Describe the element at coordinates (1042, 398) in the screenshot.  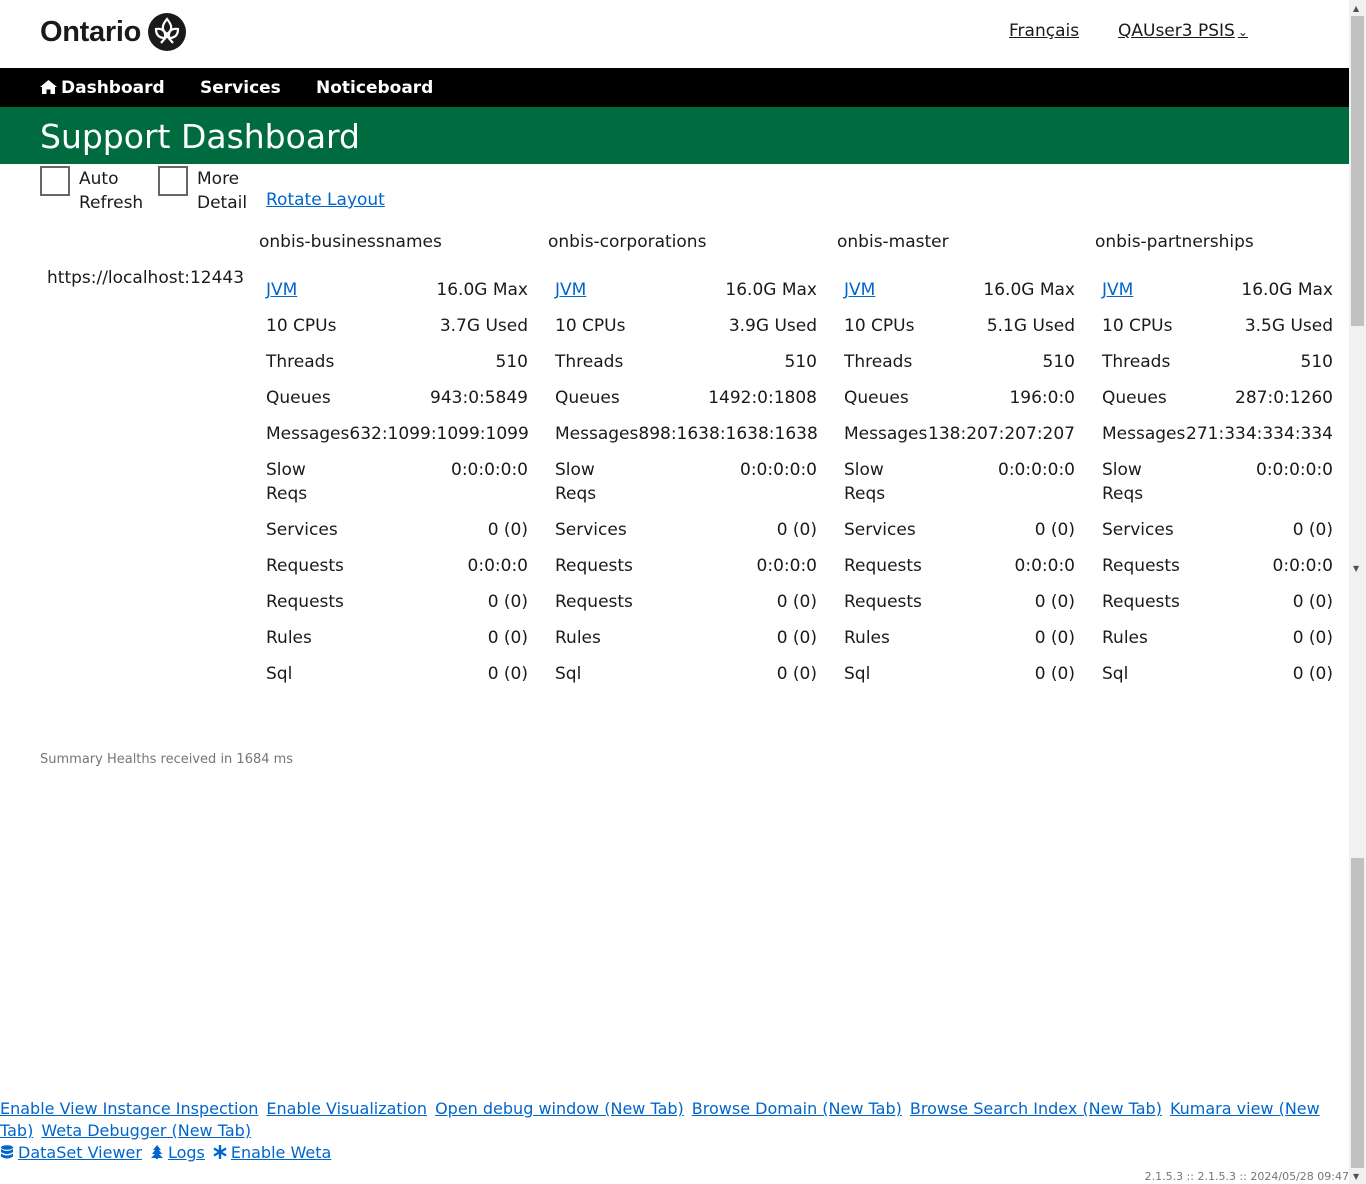
I see `metric-value: 196:0:0` at that location.